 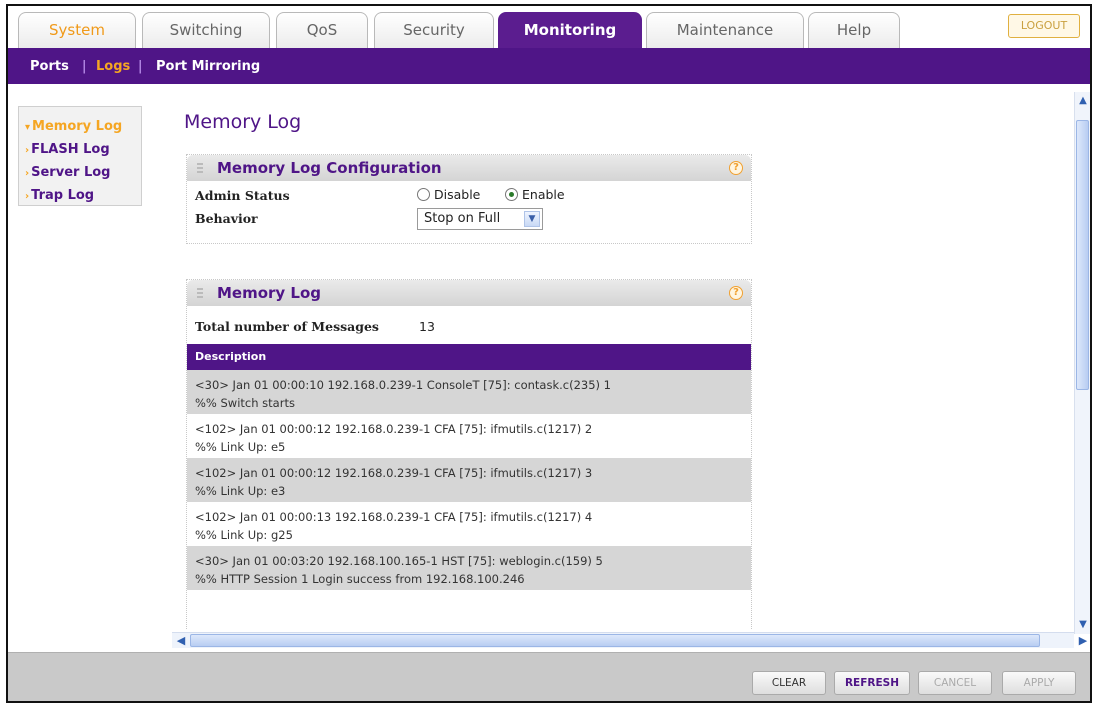 What do you see at coordinates (243, 122) in the screenshot?
I see `page-title: Memory Log` at bounding box center [243, 122].